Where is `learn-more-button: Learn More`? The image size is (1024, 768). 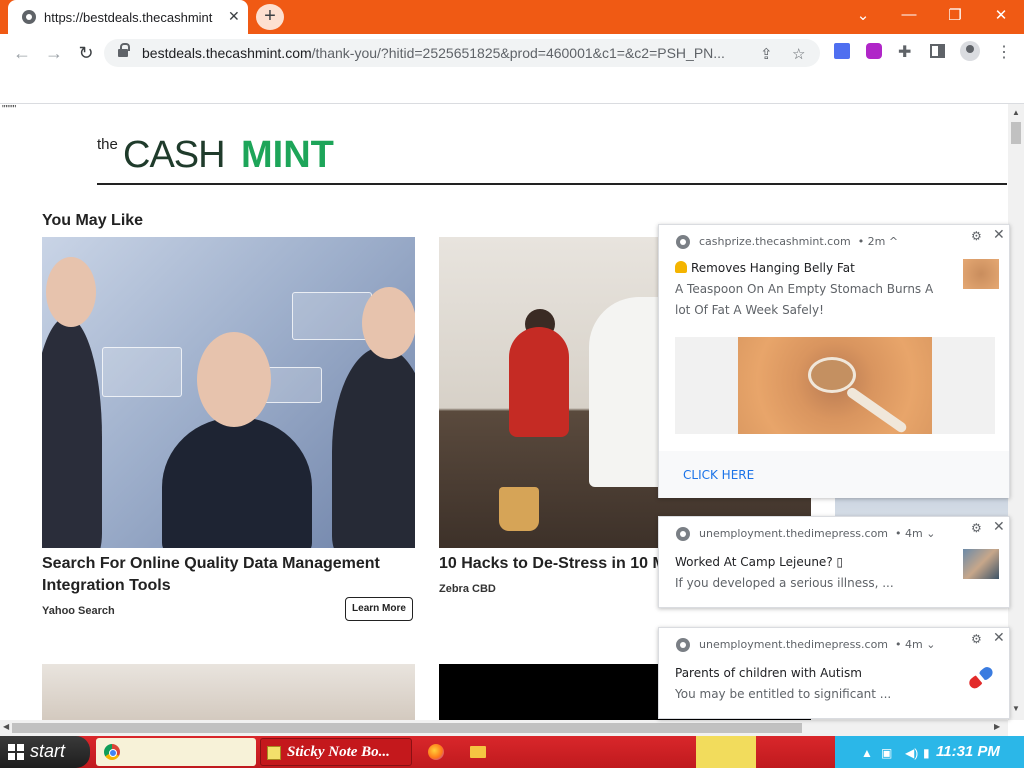
learn-more-button: Learn More is located at coordinates (379, 609).